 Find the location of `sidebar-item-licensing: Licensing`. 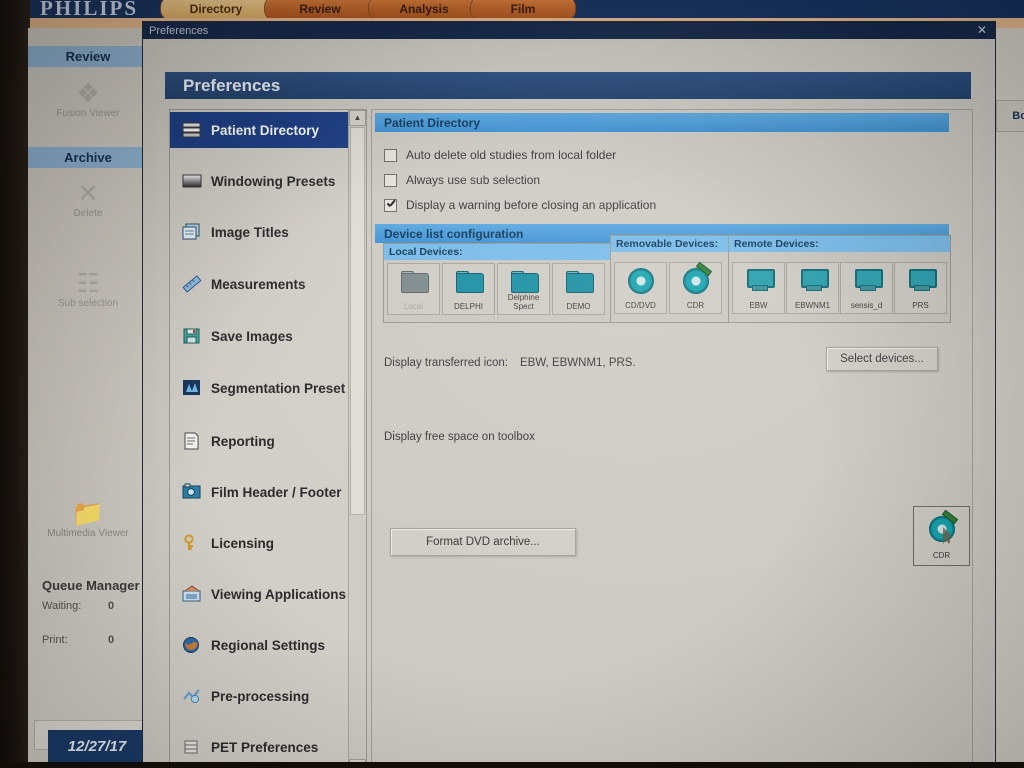

sidebar-item-licensing: Licensing is located at coordinates (259, 543).